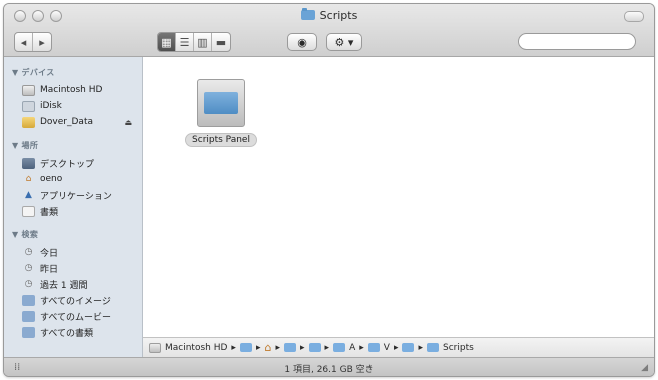 The height and width of the screenshot is (380, 658). I want to click on quicklook-button: ◉, so click(302, 42).